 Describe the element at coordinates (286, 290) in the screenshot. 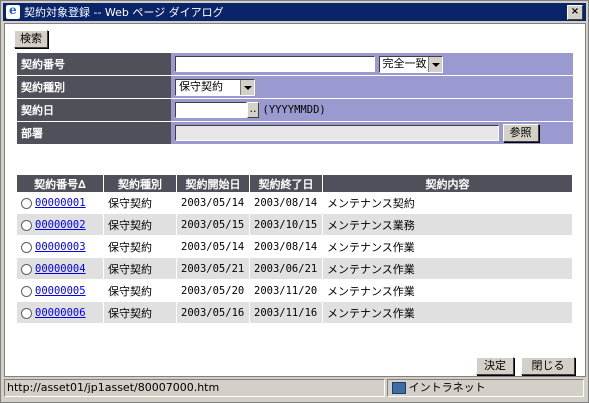

I see `end-date-cell: 2003/11/20` at that location.